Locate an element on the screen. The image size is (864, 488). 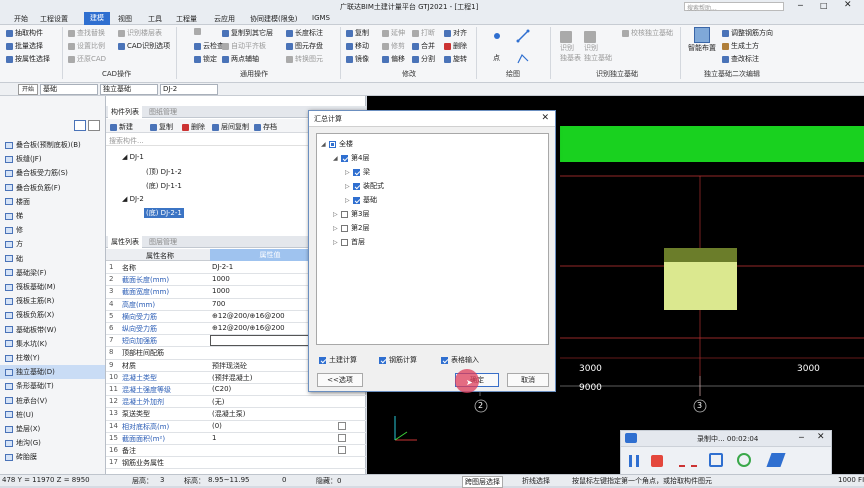
adjust-rebar-direction-button: 调整钢筋方向 is located at coordinates (747, 33).